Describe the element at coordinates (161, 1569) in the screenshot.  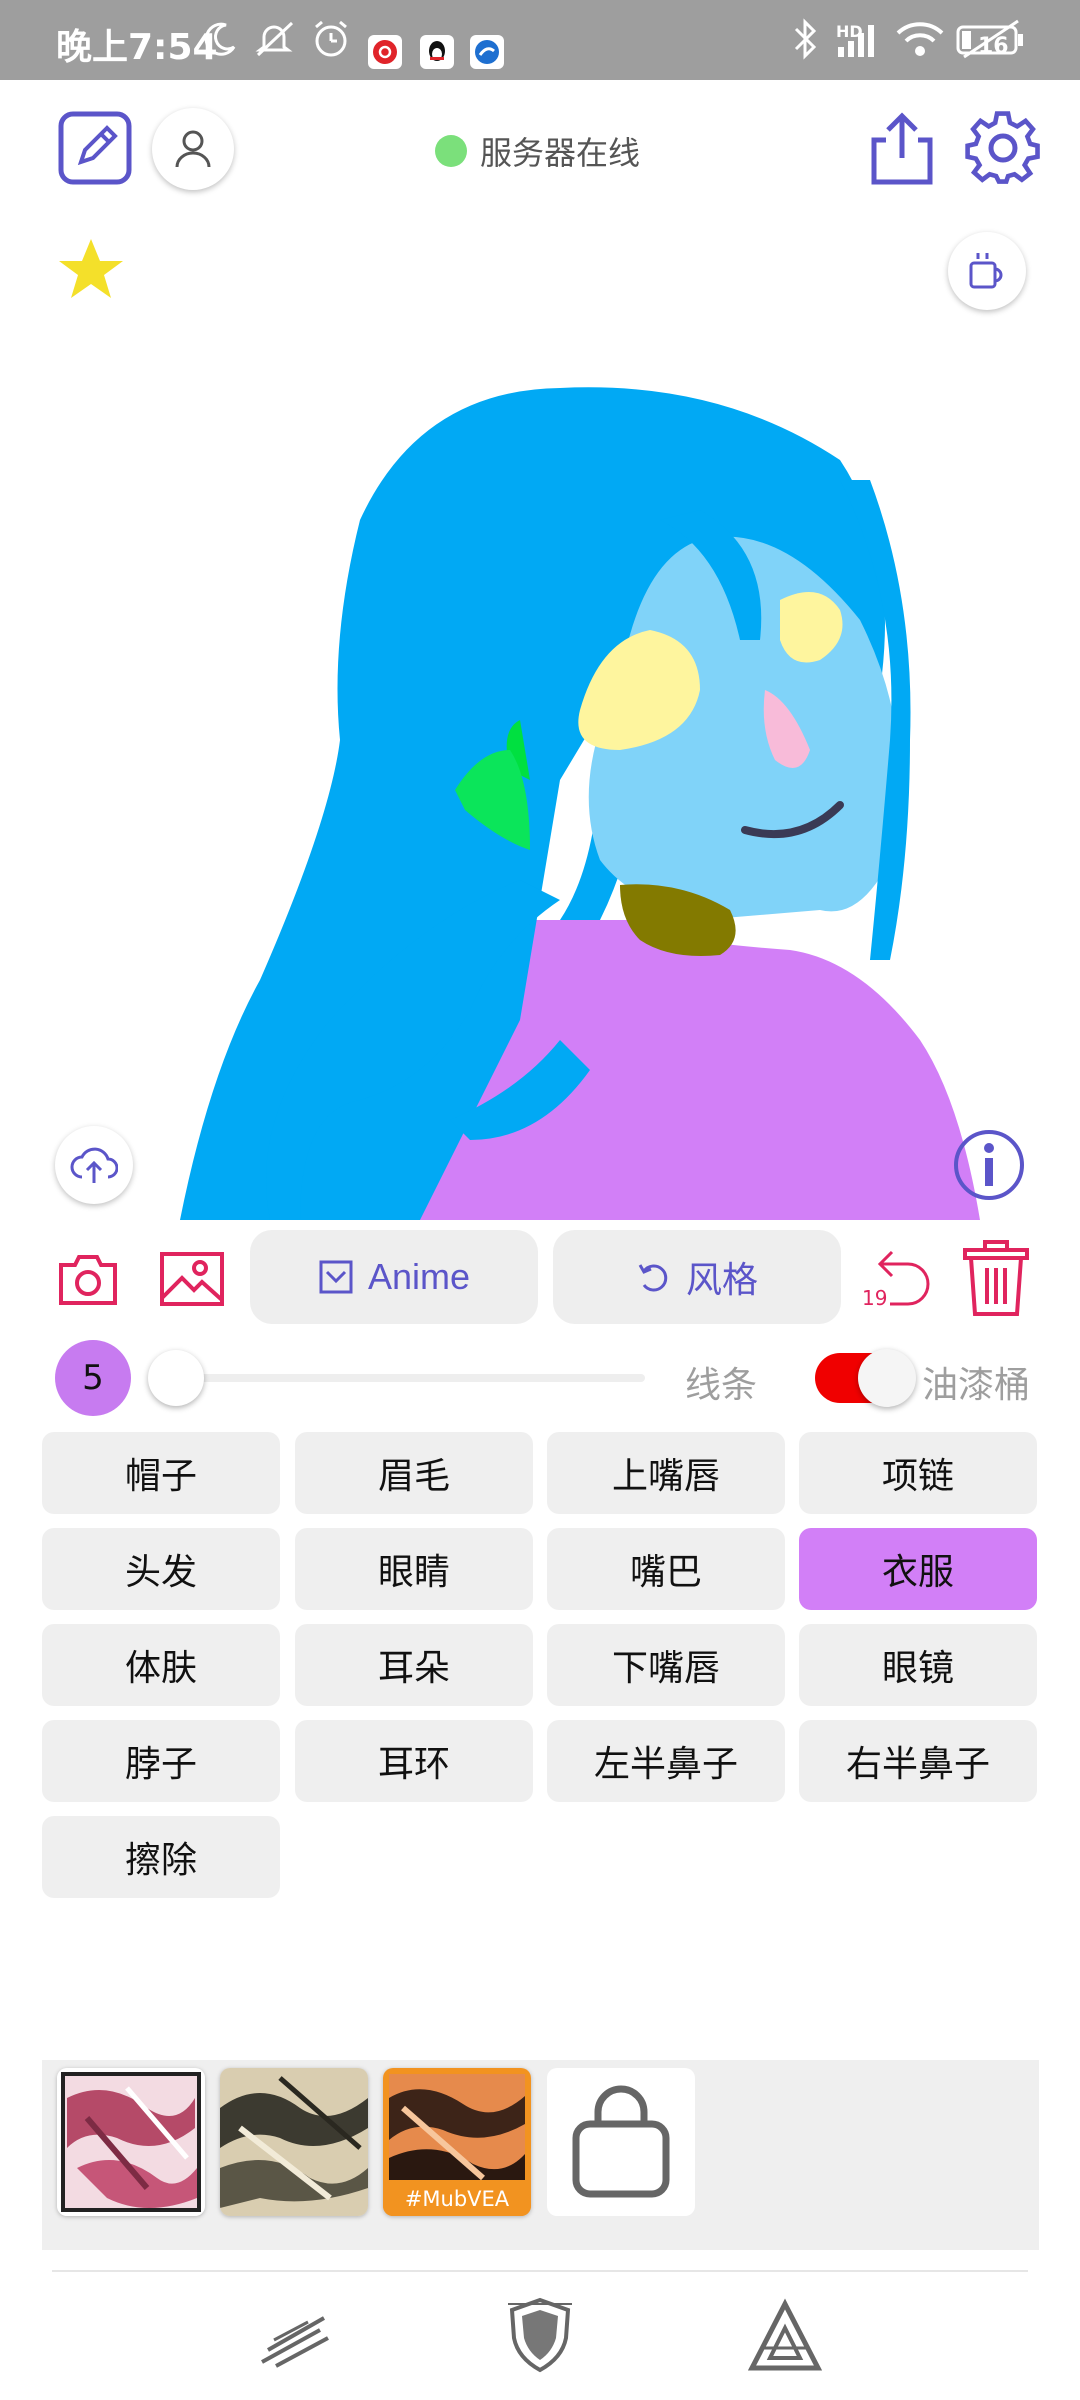
I see `part-button: 头发` at that location.